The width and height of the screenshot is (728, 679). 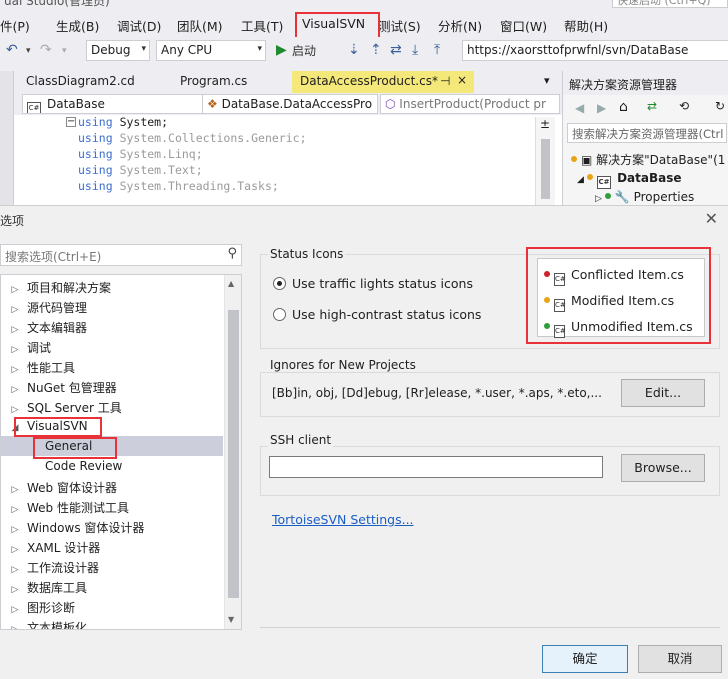 What do you see at coordinates (200, 25) in the screenshot?
I see `menu-team: 团队(M)` at bounding box center [200, 25].